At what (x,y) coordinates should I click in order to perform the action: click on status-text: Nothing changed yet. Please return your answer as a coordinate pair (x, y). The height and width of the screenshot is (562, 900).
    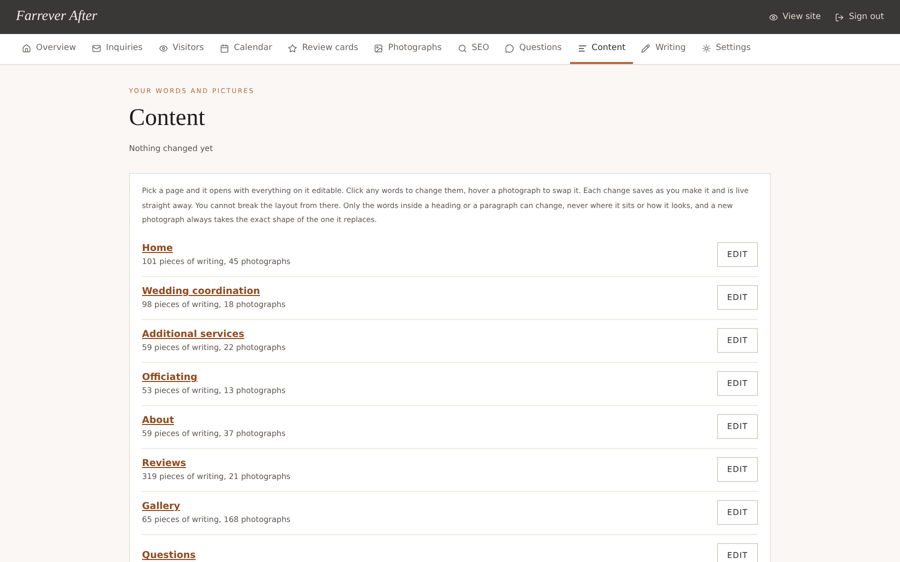
    Looking at the image, I should click on (171, 148).